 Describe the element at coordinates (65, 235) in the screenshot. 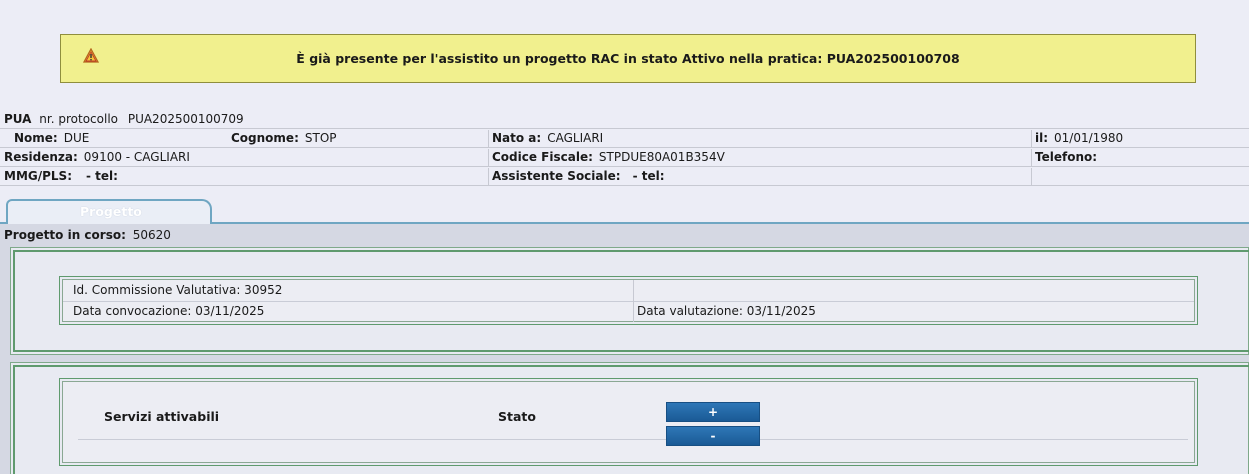

I see `progetto-label: Progetto in corso:` at that location.